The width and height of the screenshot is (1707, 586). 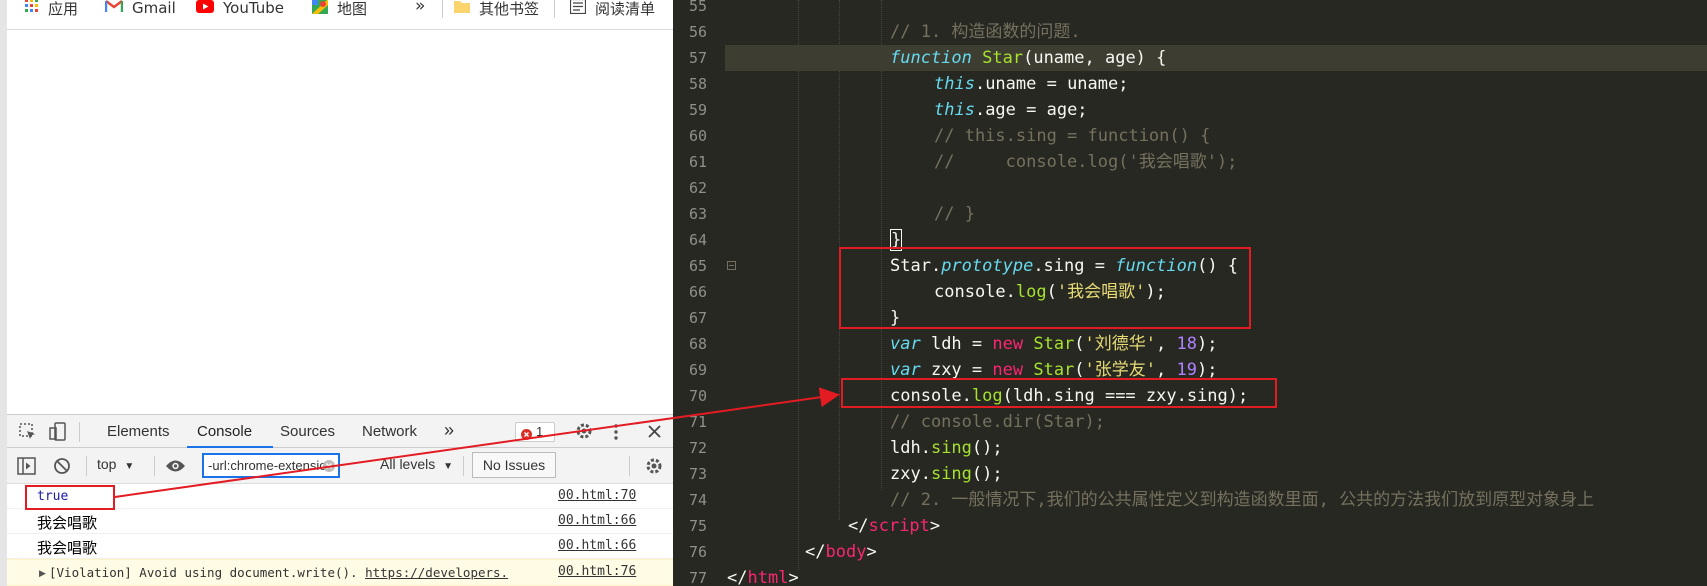 What do you see at coordinates (114, 8) in the screenshot?
I see `gmail-icon` at bounding box center [114, 8].